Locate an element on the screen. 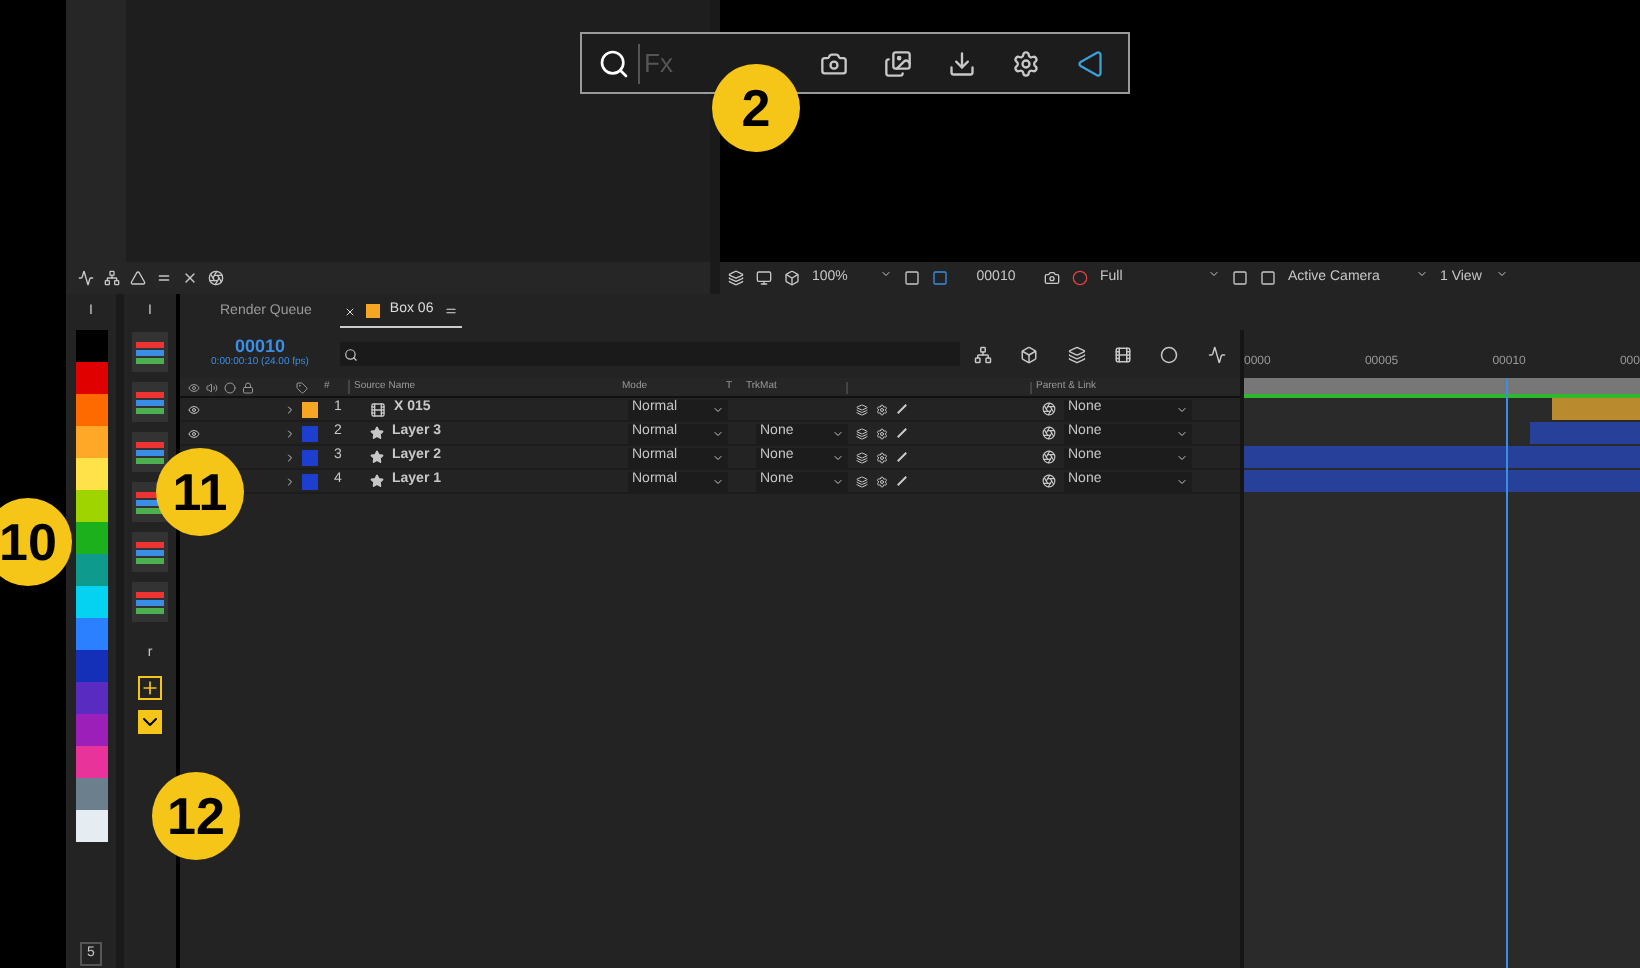 The height and width of the screenshot is (968, 1640). callout-number: 10 is located at coordinates (36, 542).